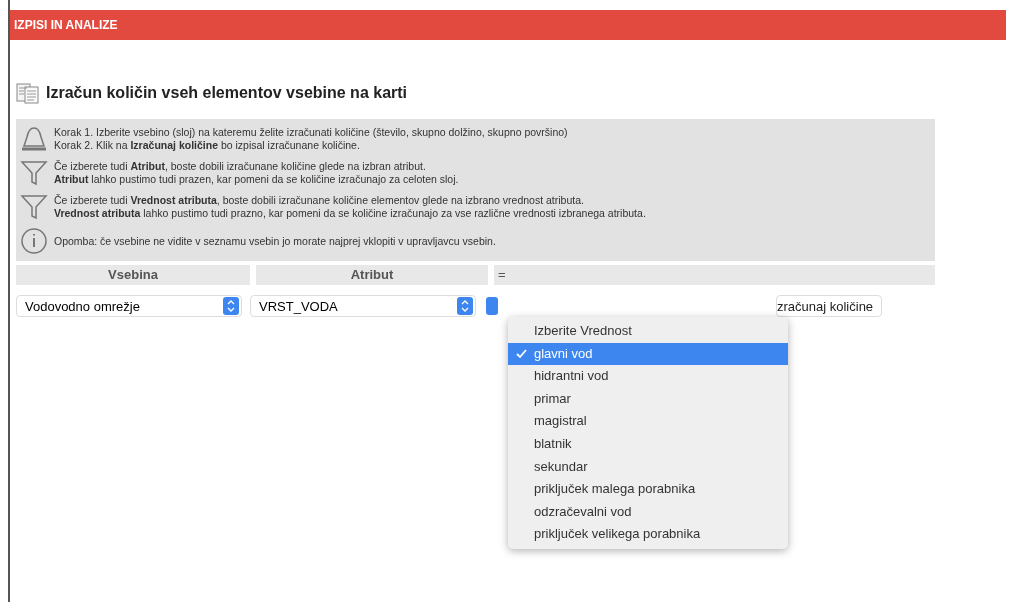 This screenshot has height=602, width=1017. What do you see at coordinates (829, 306) in the screenshot?
I see `calculate-button: zračunaj količine` at bounding box center [829, 306].